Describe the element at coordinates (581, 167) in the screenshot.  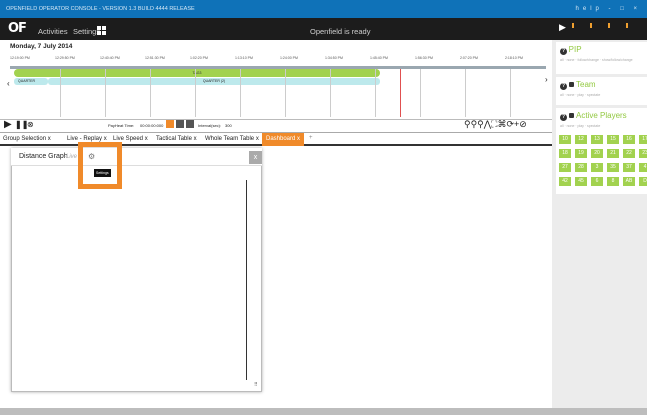
I see `player-badge: 28` at that location.